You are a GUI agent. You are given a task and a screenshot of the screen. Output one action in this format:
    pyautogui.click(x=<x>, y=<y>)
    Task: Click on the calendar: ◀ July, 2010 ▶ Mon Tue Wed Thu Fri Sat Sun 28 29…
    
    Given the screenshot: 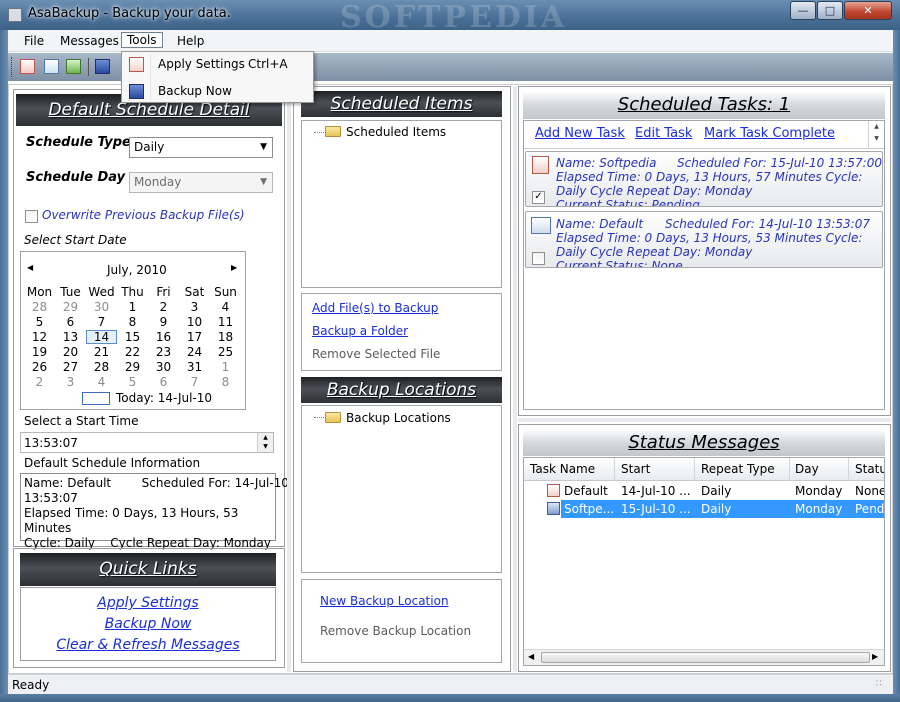 What is the action you would take?
    pyautogui.click(x=133, y=330)
    